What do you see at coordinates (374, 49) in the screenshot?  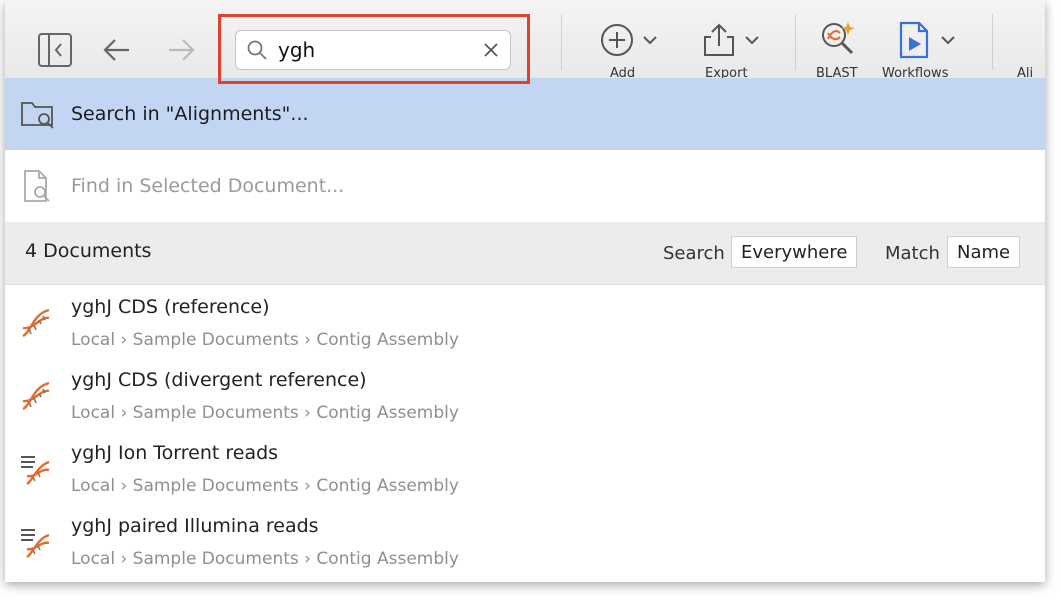 I see `search-highlight-box` at bounding box center [374, 49].